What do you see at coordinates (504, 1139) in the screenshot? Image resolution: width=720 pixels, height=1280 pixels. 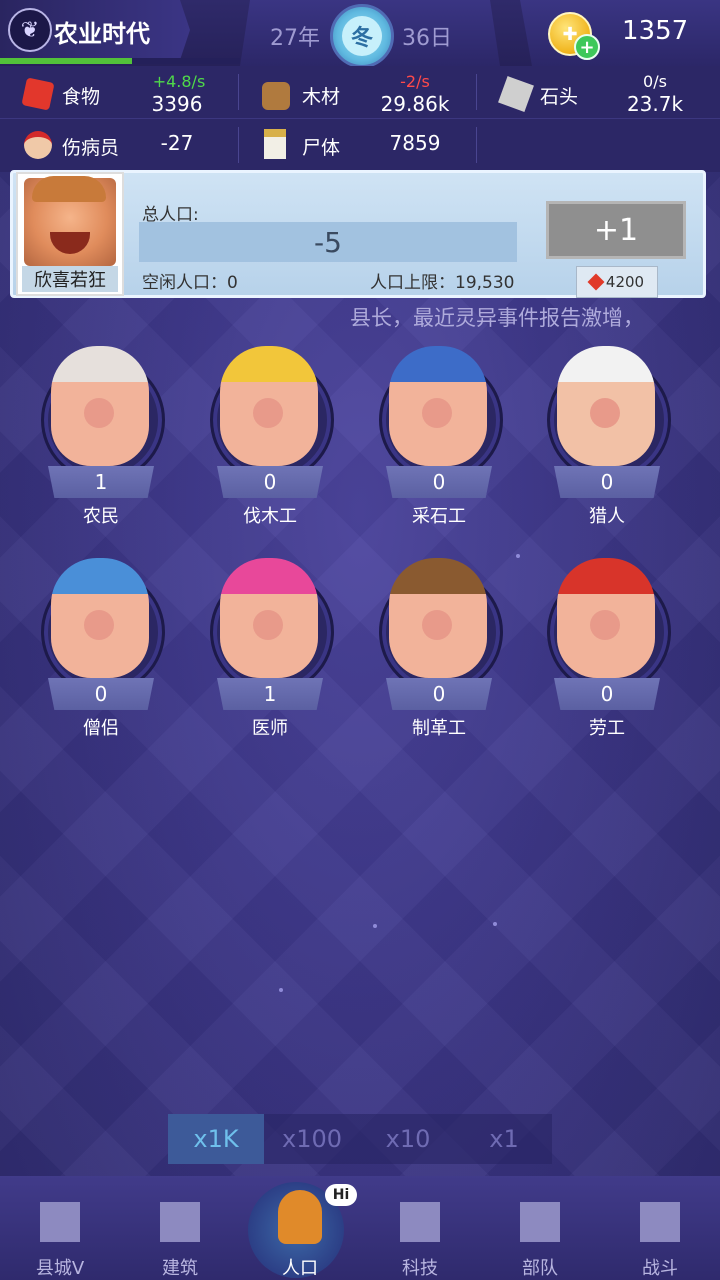 I see `multiplier-option: x1` at bounding box center [504, 1139].